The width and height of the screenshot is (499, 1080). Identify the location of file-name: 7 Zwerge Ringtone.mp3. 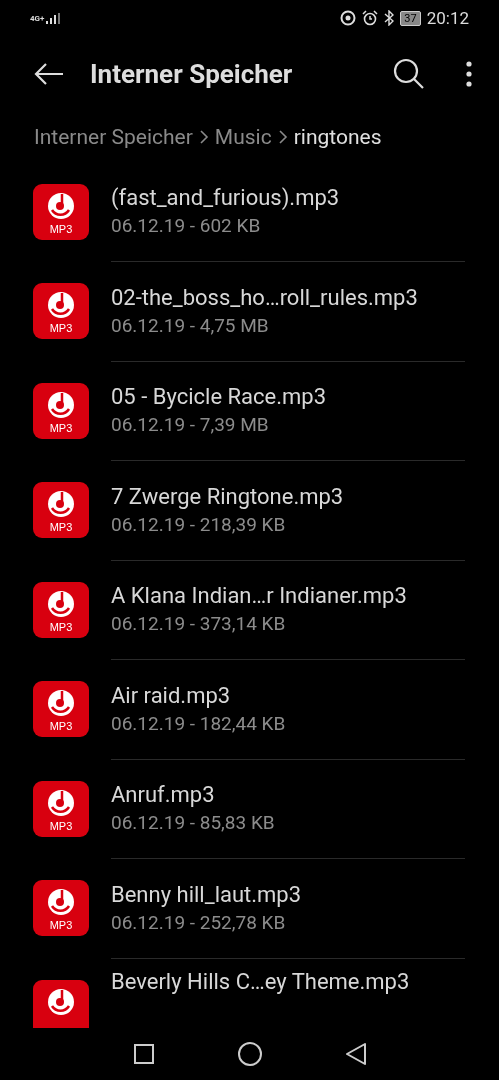
(228, 496).